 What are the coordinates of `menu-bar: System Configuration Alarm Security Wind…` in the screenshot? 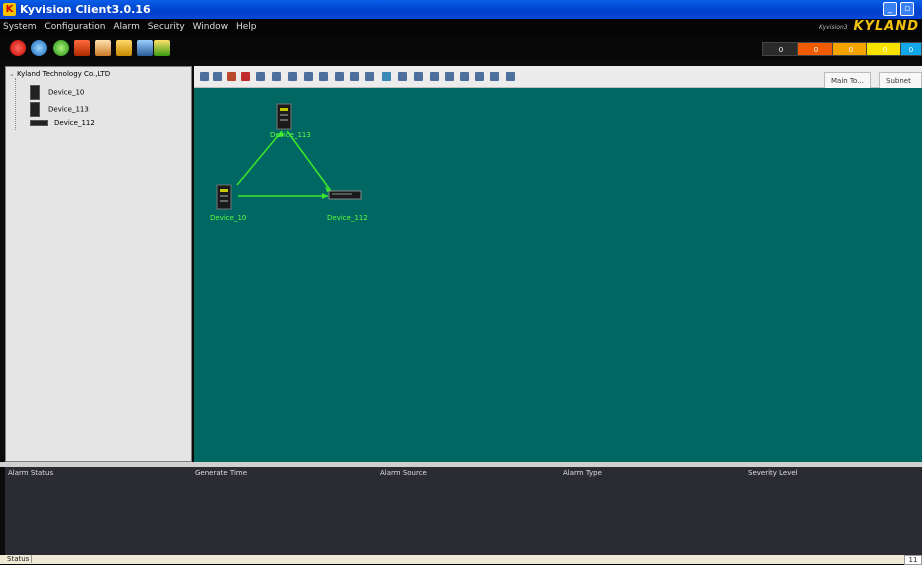 It's located at (461, 27).